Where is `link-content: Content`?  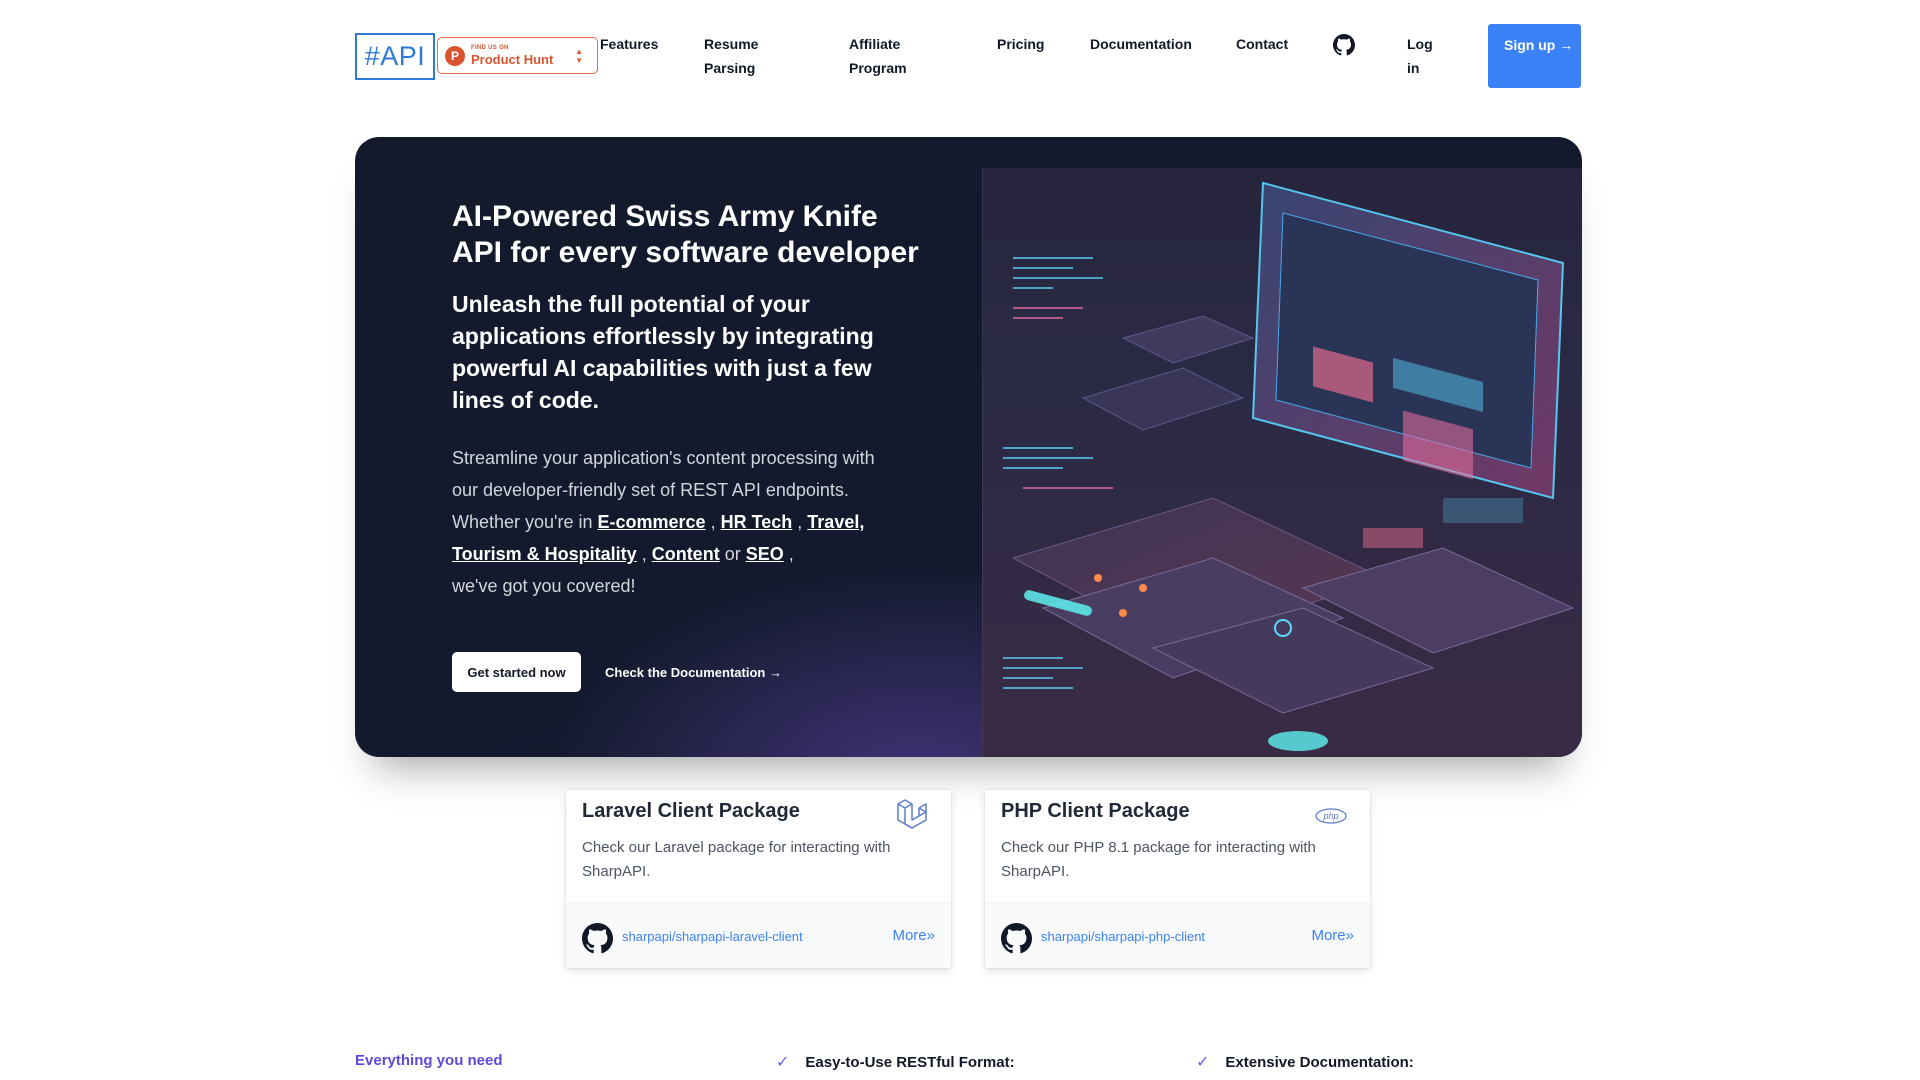 link-content: Content is located at coordinates (686, 554).